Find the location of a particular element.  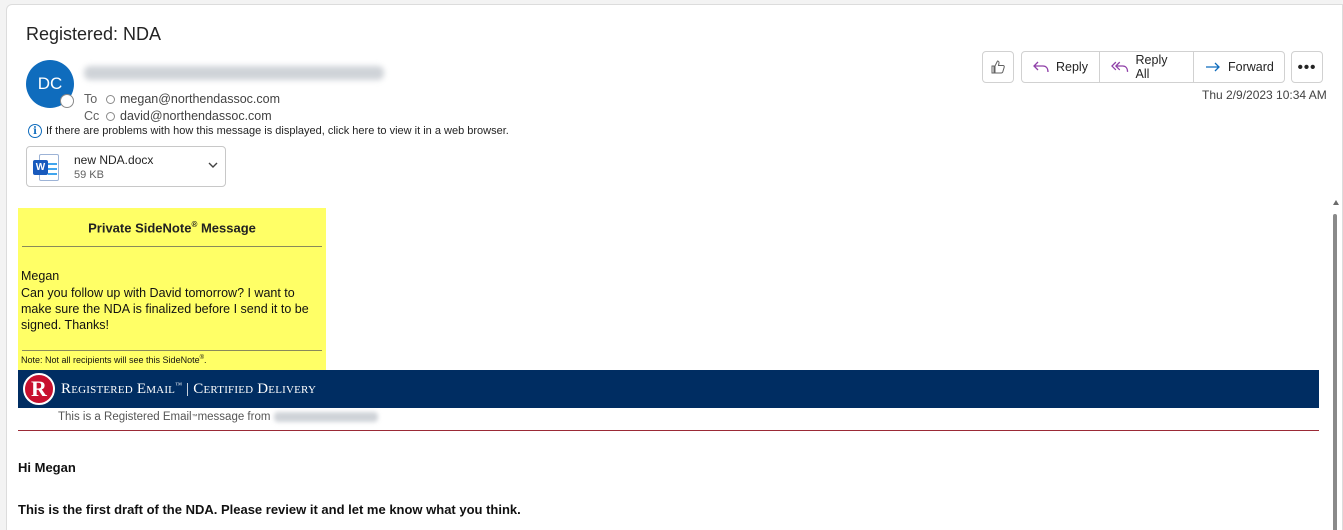

reply-all-icon is located at coordinates (1120, 66).